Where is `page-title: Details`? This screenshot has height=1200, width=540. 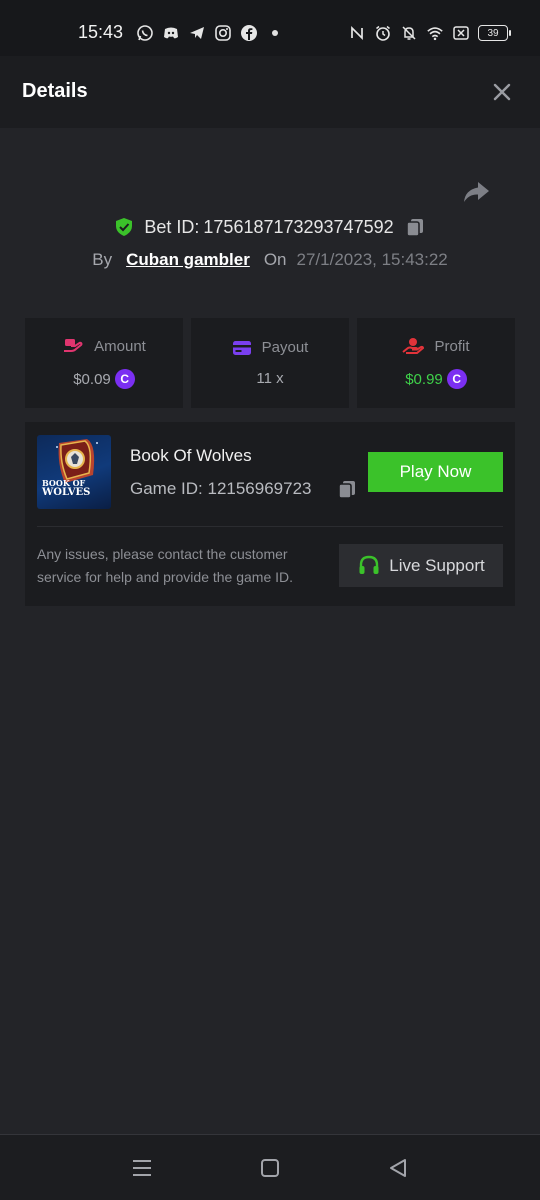 page-title: Details is located at coordinates (55, 91).